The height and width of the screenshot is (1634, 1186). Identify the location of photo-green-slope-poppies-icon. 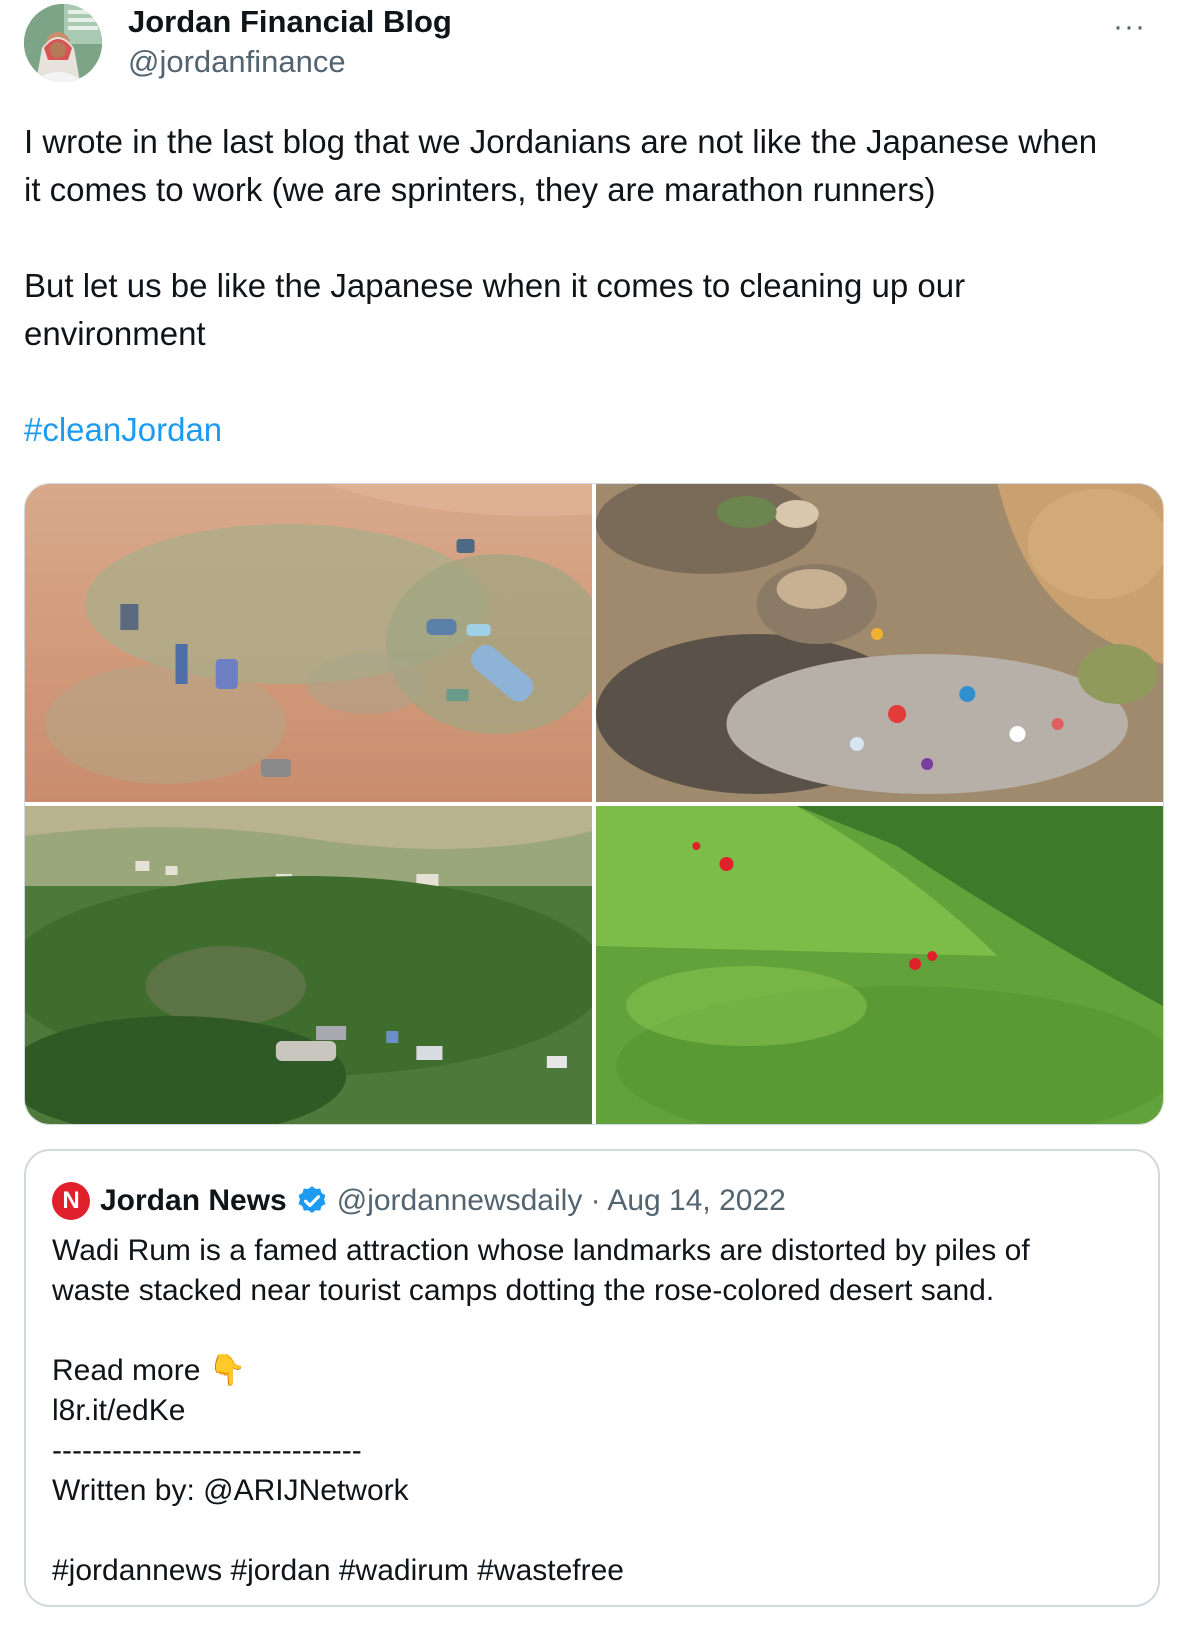
(879, 965).